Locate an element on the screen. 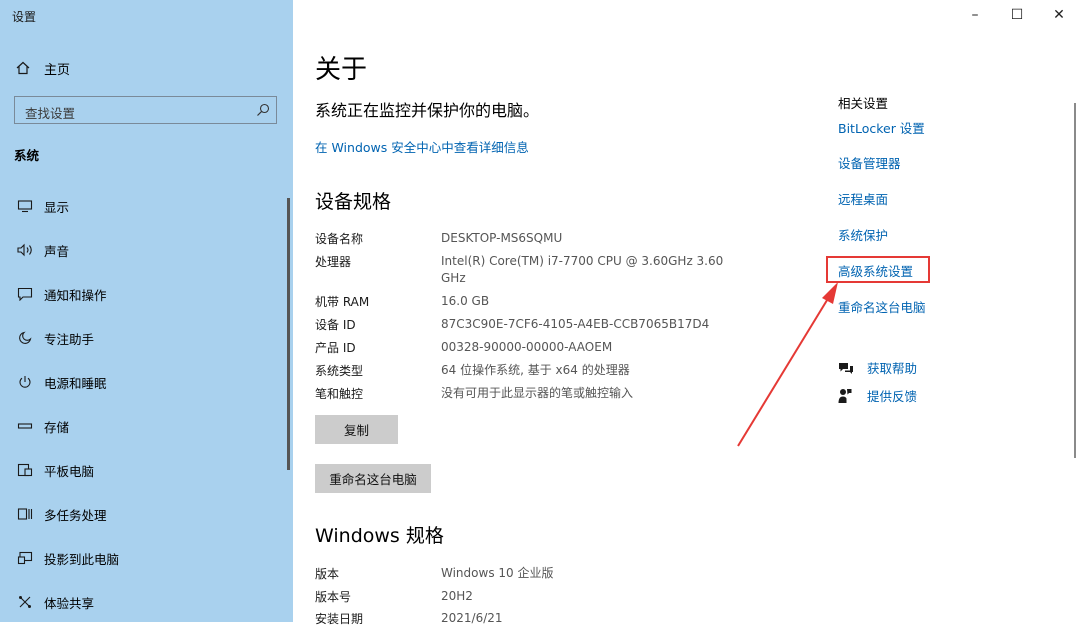  spec-value: Windows 10 企业版 is located at coordinates (497, 573).